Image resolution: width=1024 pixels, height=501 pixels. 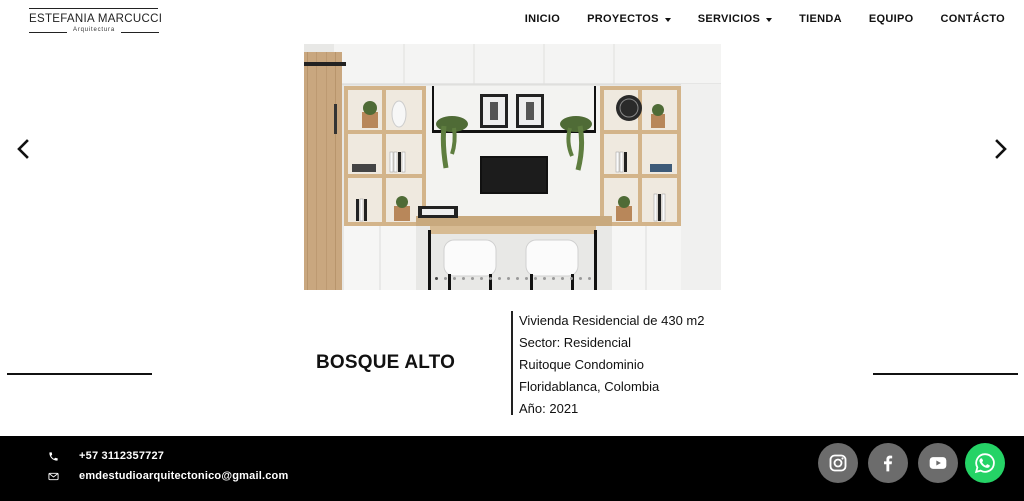 I want to click on nav-item-inicio: INICIO, so click(x=542, y=19).